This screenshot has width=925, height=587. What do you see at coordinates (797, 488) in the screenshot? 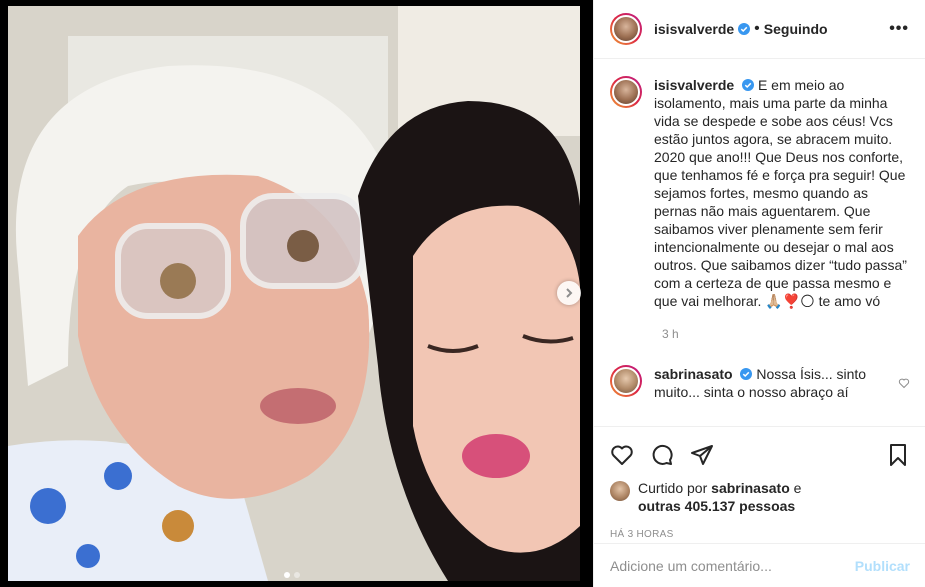
I see `likes-connector: e` at bounding box center [797, 488].